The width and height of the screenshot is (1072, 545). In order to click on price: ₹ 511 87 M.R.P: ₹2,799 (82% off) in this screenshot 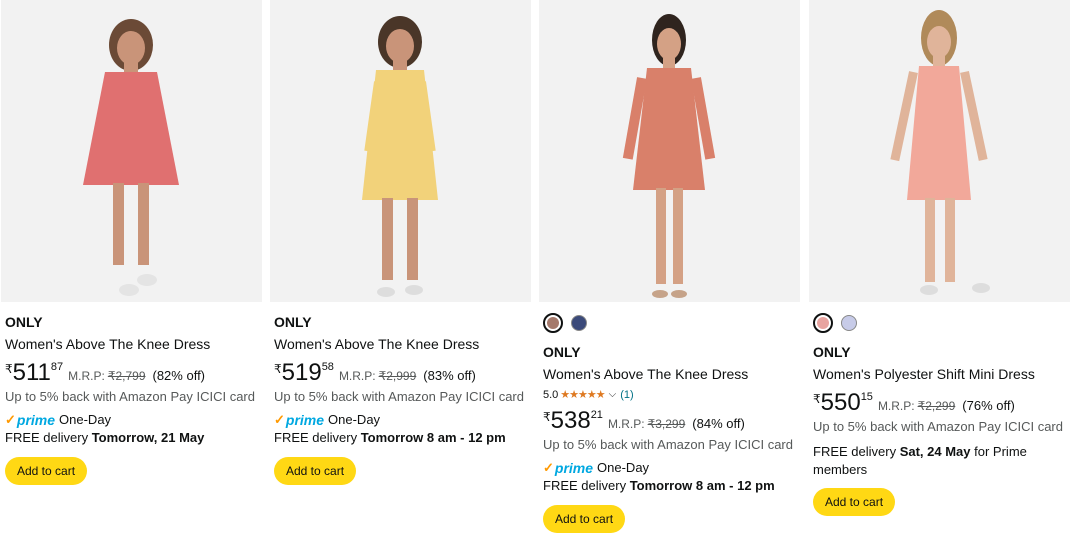, I will do `click(131, 373)`.